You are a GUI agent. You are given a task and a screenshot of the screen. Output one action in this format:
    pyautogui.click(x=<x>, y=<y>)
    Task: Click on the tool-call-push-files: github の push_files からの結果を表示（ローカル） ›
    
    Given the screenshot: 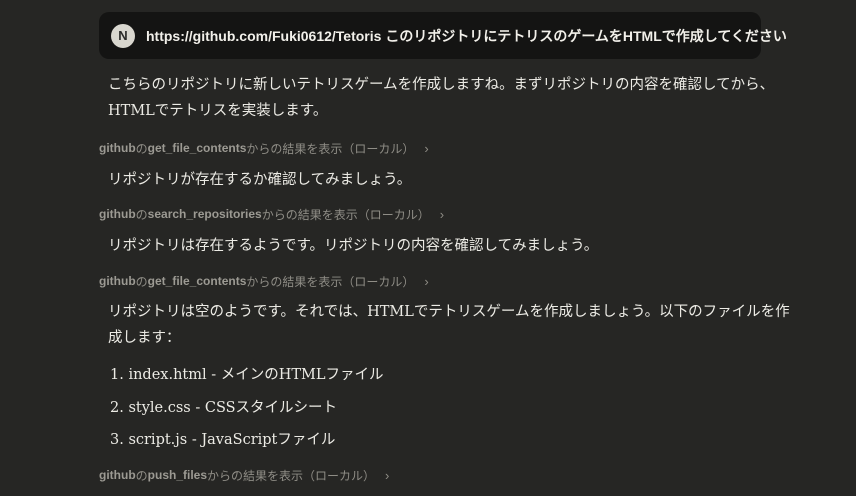 What is the action you would take?
    pyautogui.click(x=244, y=475)
    